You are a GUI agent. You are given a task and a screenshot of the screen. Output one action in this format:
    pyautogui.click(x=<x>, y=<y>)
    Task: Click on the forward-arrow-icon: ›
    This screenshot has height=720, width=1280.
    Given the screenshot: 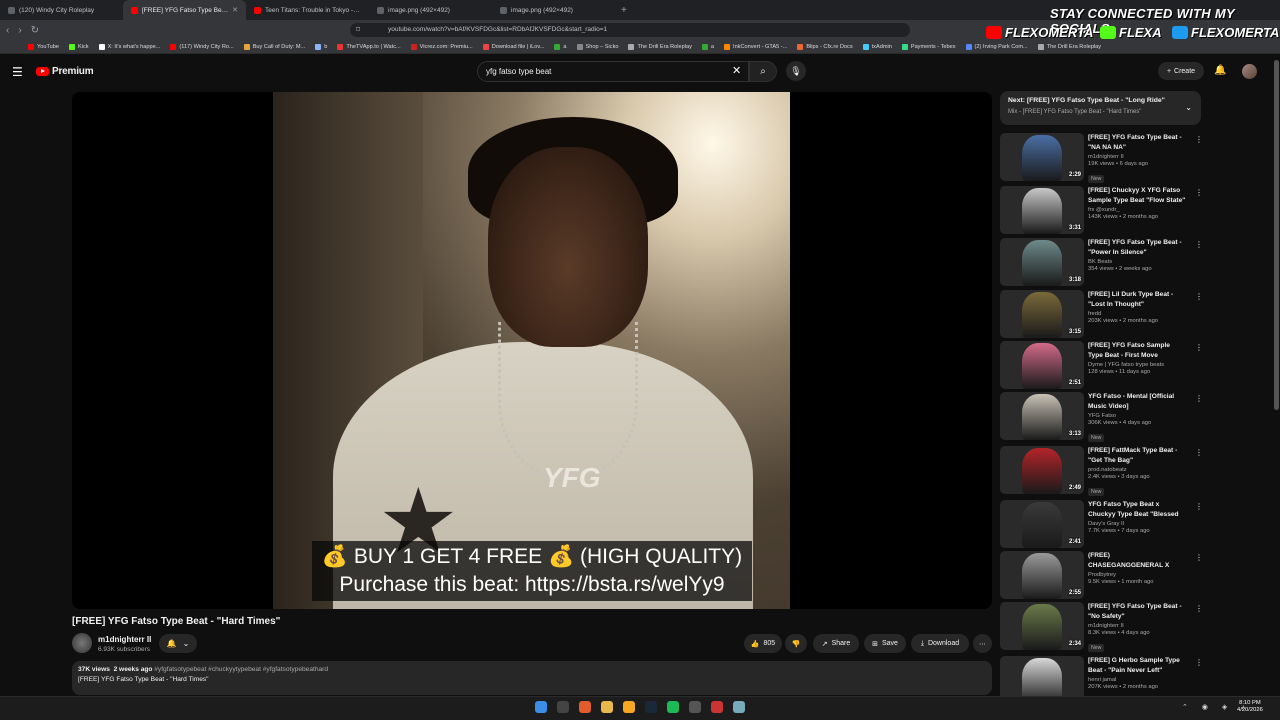 What is the action you would take?
    pyautogui.click(x=19, y=30)
    